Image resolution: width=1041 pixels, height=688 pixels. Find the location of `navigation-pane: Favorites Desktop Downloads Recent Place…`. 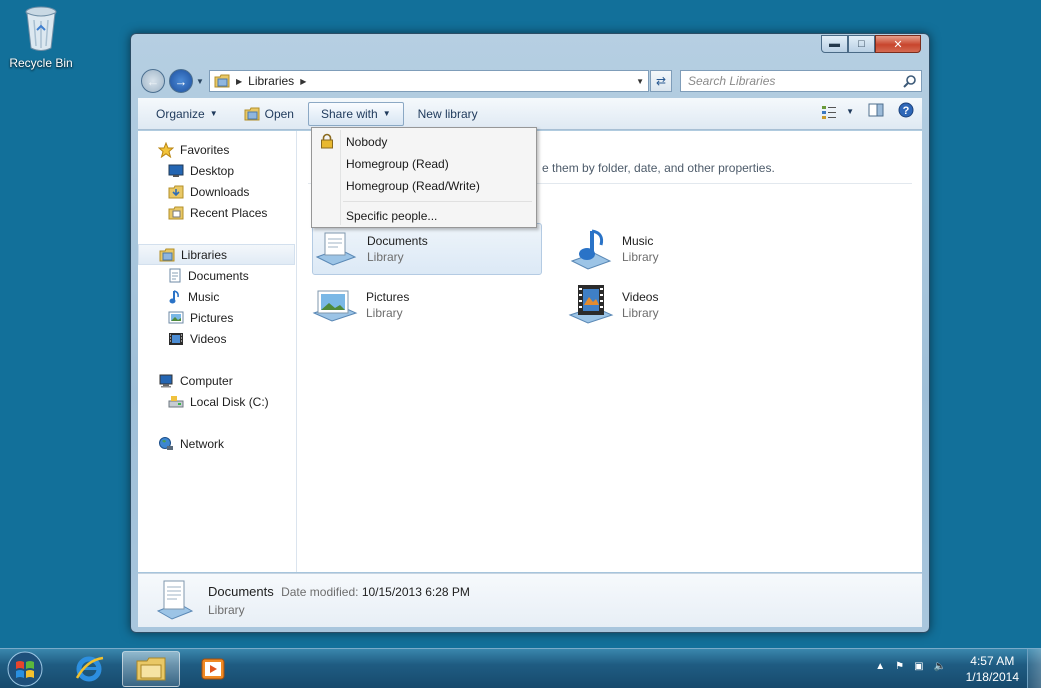

navigation-pane: Favorites Desktop Downloads Recent Place… is located at coordinates (217, 351).